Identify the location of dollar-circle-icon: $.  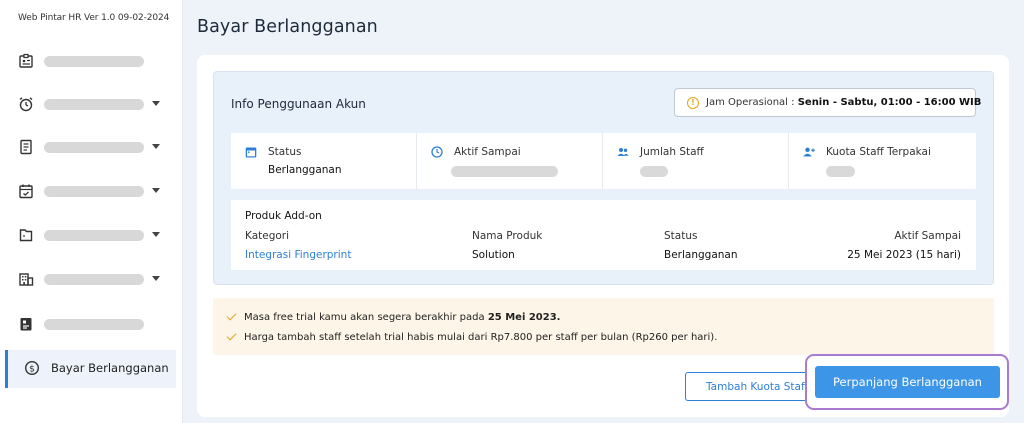
(32, 368).